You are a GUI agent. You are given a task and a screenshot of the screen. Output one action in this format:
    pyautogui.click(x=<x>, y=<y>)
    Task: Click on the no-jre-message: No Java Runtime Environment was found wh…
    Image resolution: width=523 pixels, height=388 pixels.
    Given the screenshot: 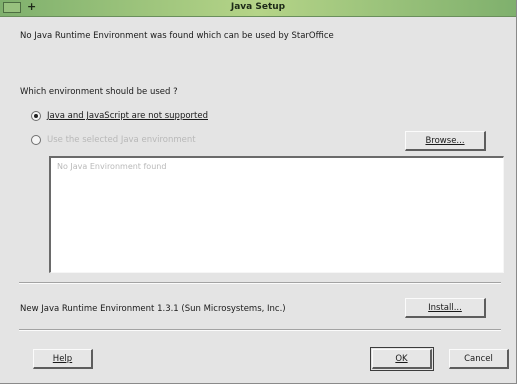 What is the action you would take?
    pyautogui.click(x=177, y=36)
    